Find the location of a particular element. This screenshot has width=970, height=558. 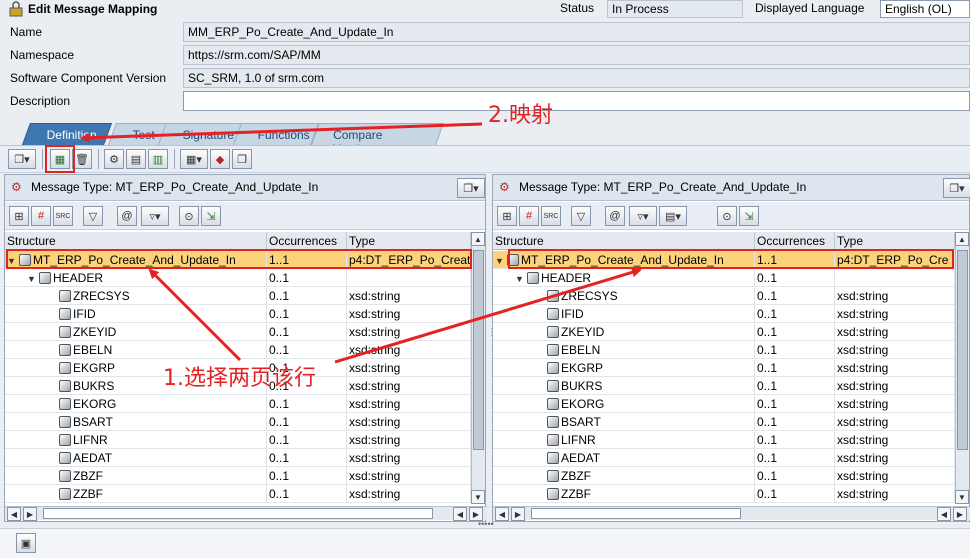

map-annotation: 2.映射 is located at coordinates (520, 115).